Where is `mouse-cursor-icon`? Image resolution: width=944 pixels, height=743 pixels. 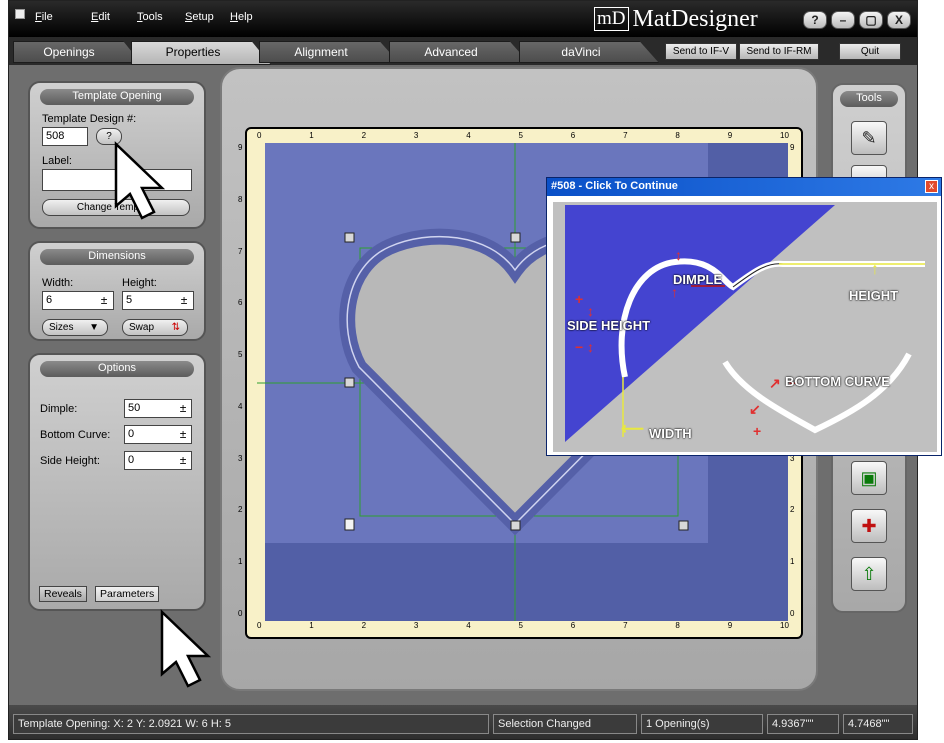
mouse-cursor-icon is located at coordinates (140, 180).